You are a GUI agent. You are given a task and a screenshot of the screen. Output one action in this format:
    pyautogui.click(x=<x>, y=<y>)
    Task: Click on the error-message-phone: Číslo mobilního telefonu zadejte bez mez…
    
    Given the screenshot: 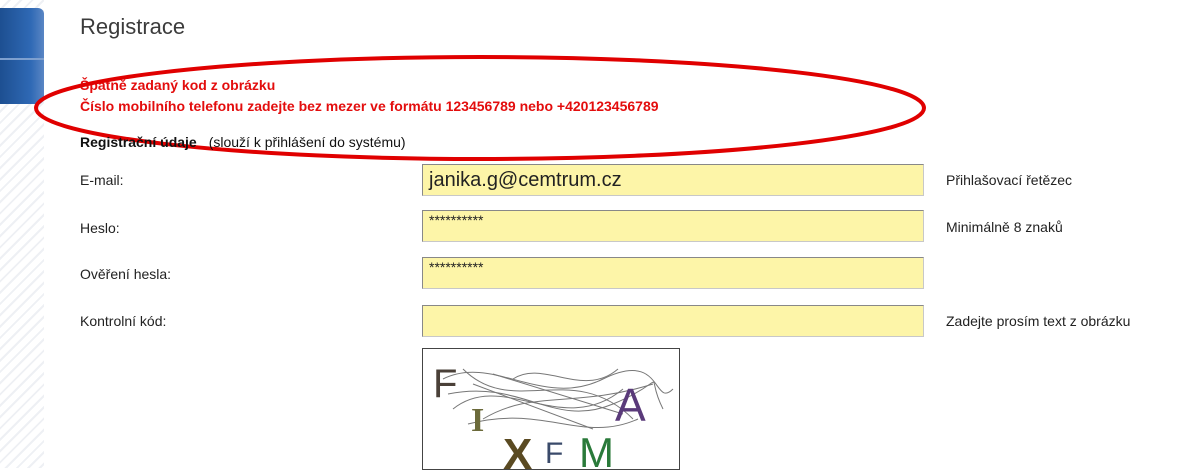 What is the action you would take?
    pyautogui.click(x=369, y=106)
    